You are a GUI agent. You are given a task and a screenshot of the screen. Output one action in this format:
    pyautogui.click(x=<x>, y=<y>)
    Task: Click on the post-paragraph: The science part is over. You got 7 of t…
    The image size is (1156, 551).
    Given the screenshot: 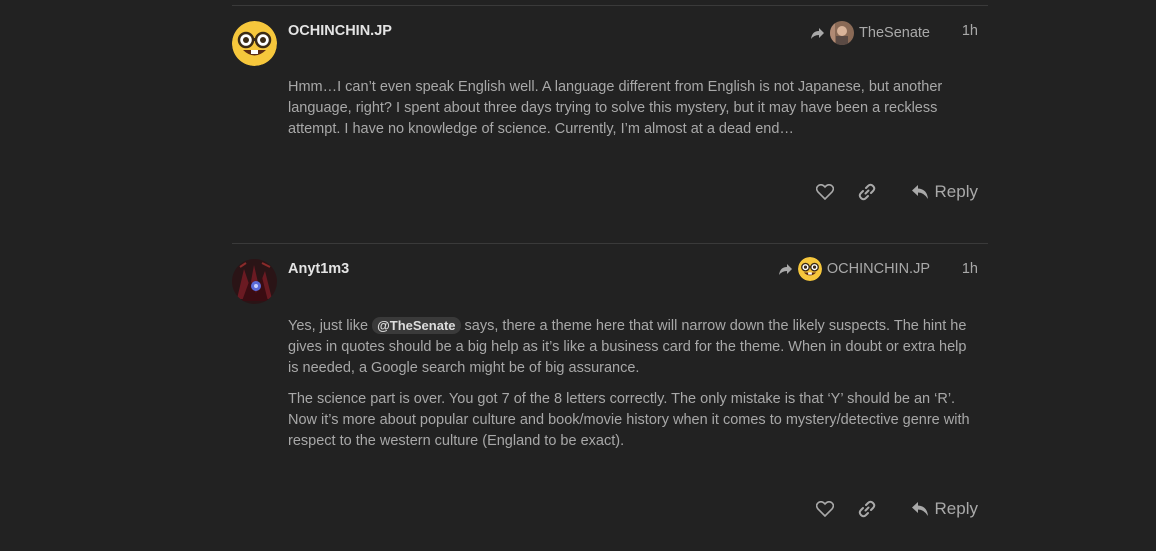 What is the action you would take?
    pyautogui.click(x=629, y=420)
    